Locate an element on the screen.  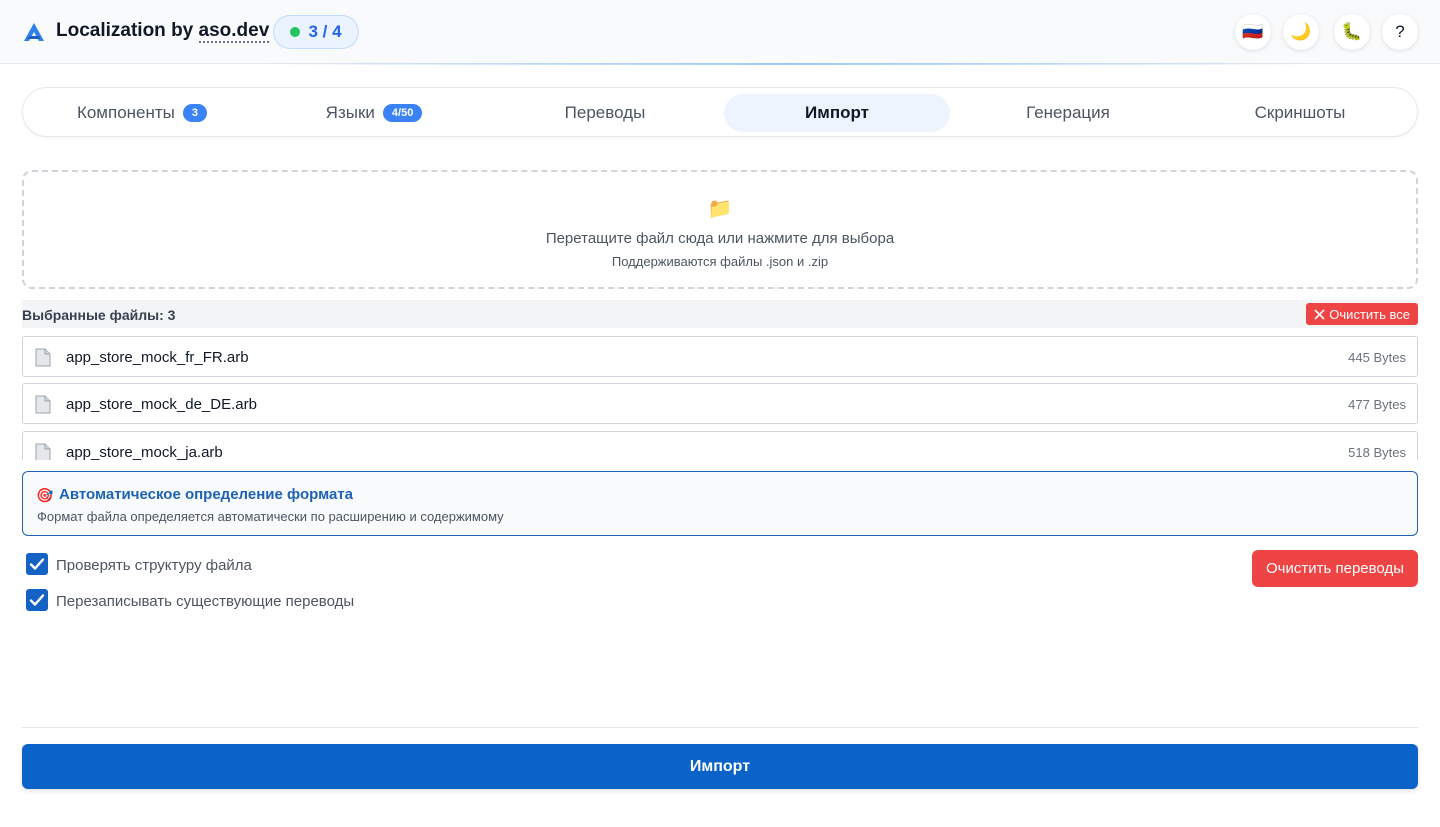
app-header: Localization by aso.dev 3 / 4 🇷🇺 🌙 🐛 ? is located at coordinates (720, 32).